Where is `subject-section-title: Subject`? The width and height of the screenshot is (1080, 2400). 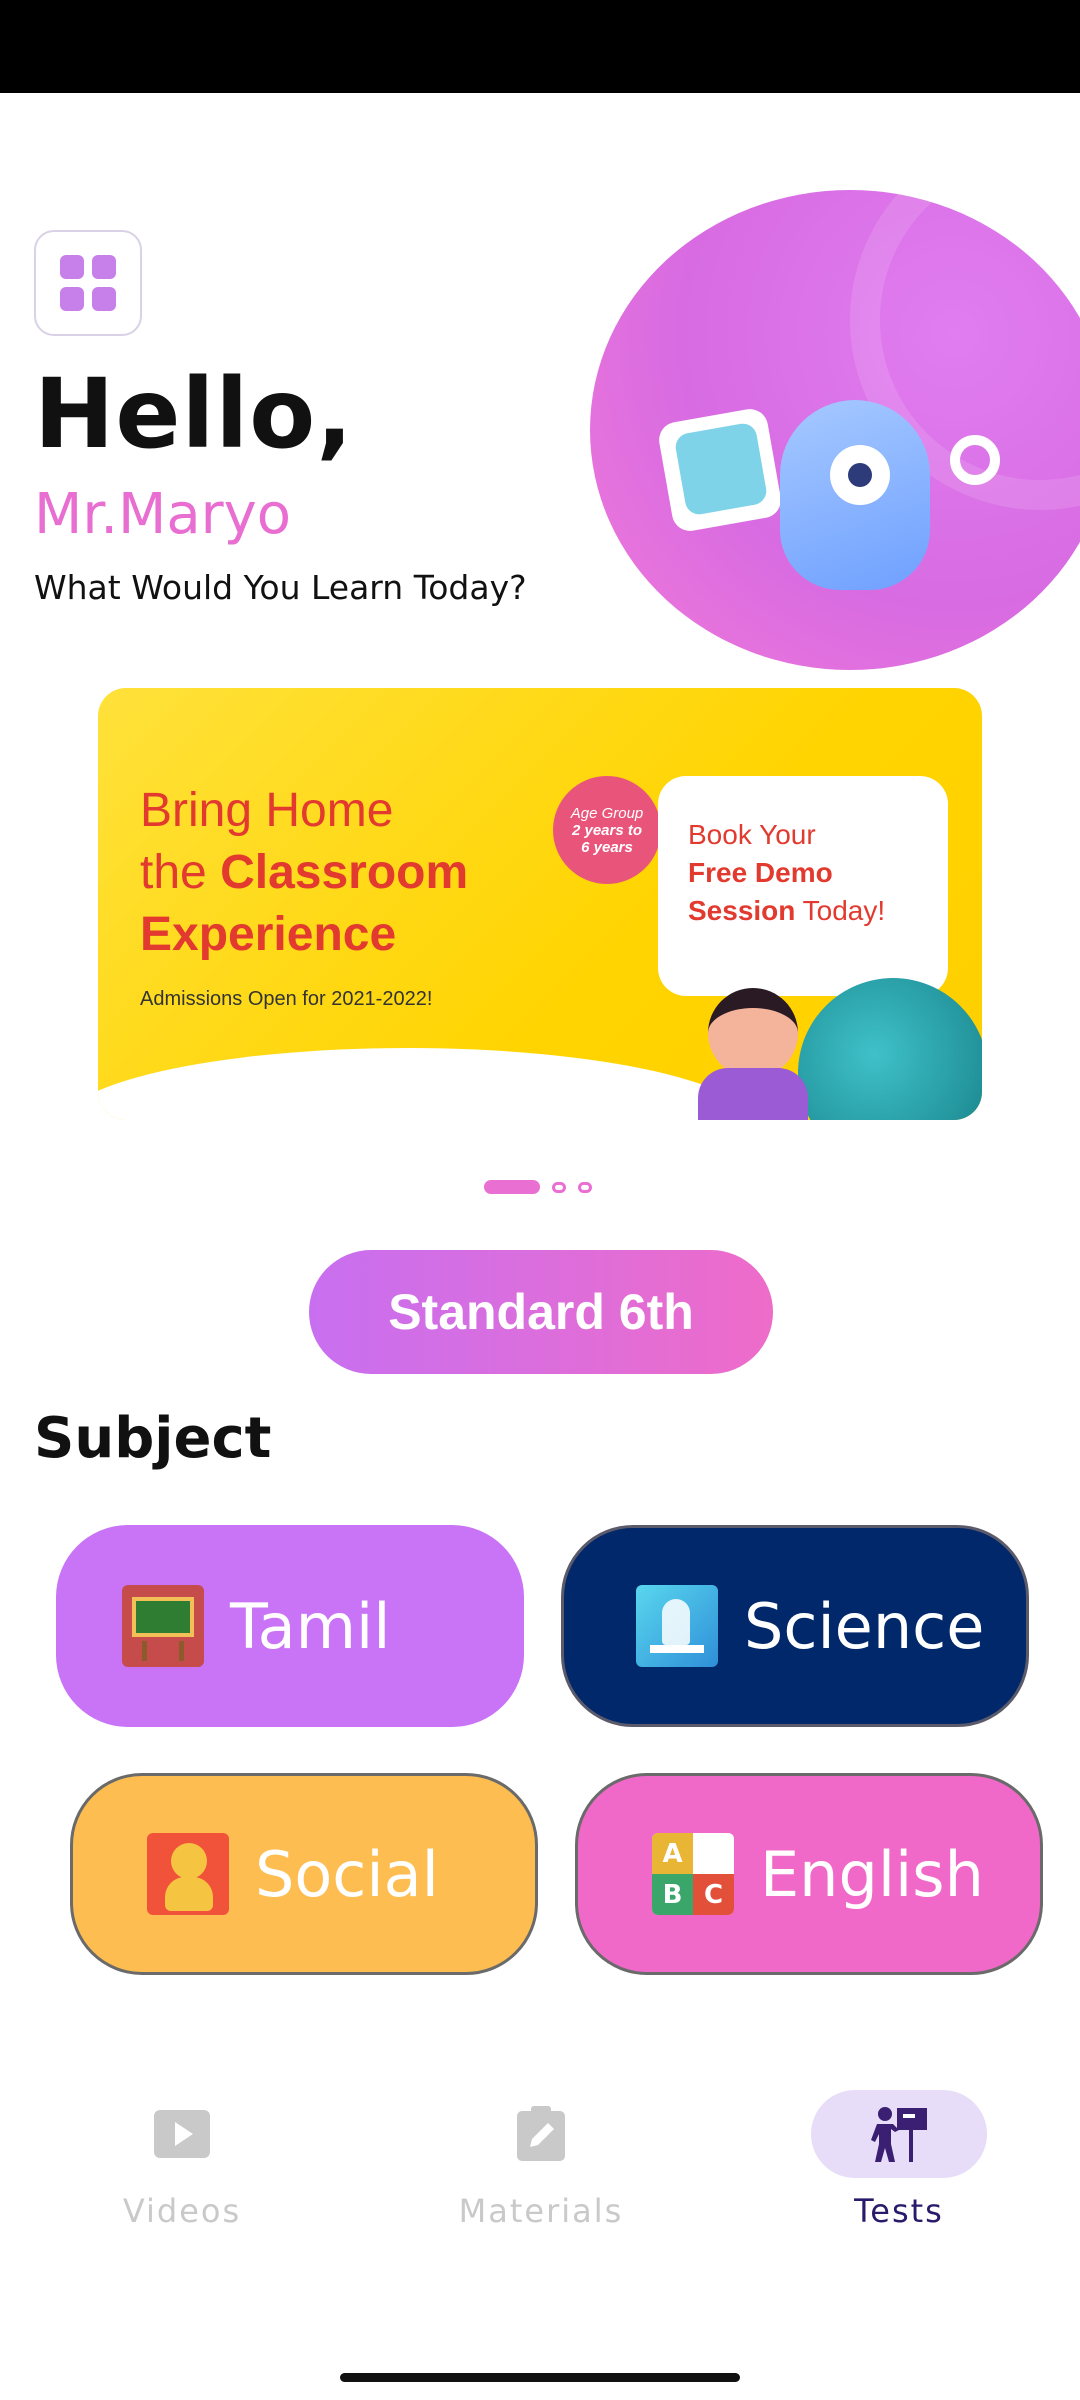
subject-section-title: Subject is located at coordinates (153, 1438).